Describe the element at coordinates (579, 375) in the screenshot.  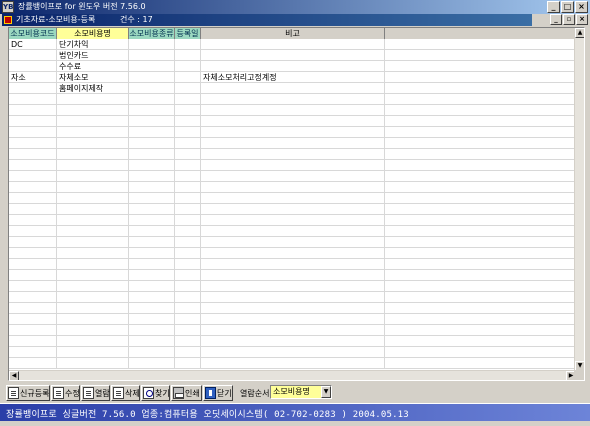
I see `scrollbar-corner` at that location.